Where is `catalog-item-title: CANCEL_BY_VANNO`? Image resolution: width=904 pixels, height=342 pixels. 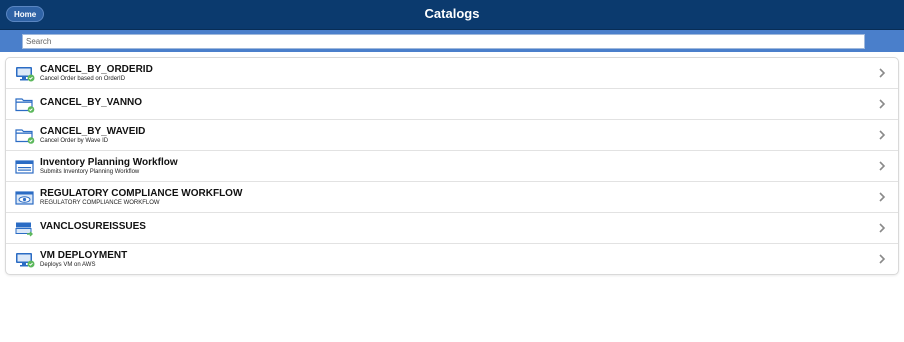 catalog-item-title: CANCEL_BY_VANNO is located at coordinates (91, 102).